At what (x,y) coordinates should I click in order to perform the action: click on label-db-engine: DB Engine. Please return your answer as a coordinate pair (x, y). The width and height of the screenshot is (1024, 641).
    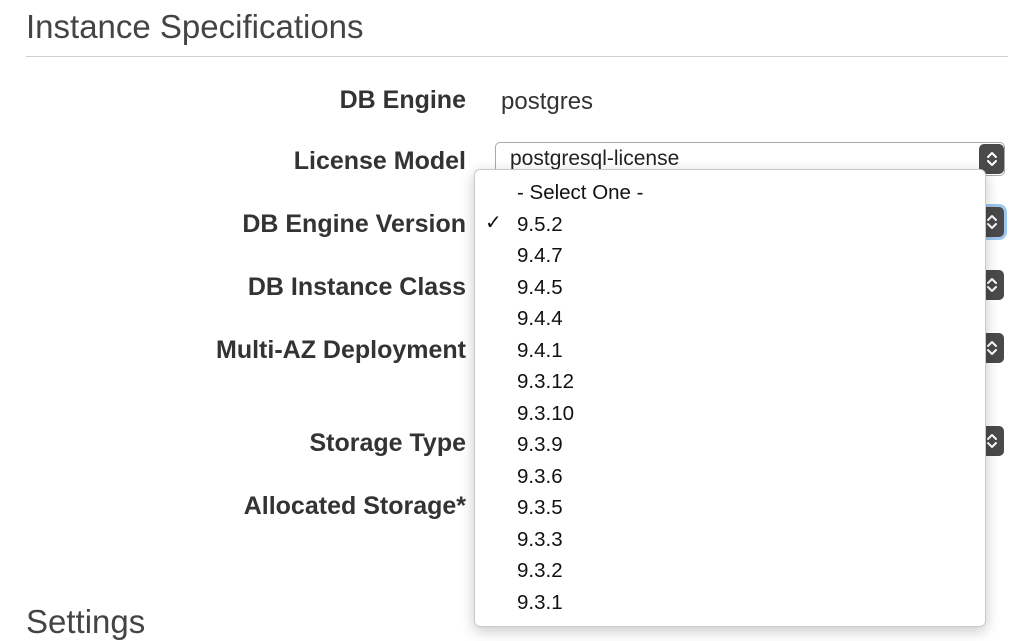
    Looking at the image, I should click on (402, 100).